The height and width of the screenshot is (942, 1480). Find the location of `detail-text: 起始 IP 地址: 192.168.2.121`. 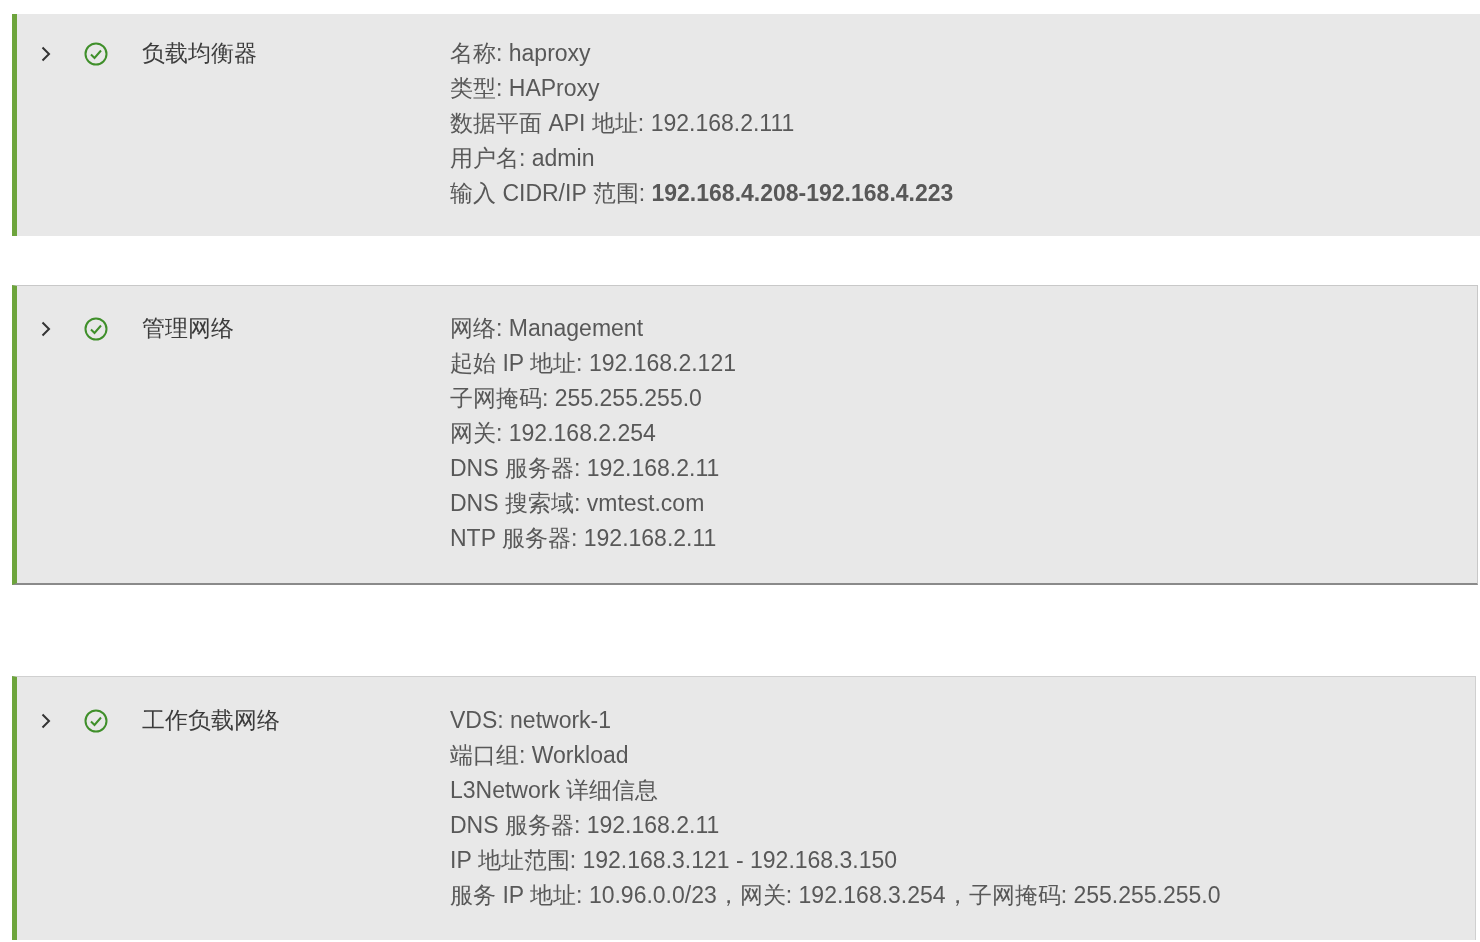

detail-text: 起始 IP 地址: 192.168.2.121 is located at coordinates (593, 363).